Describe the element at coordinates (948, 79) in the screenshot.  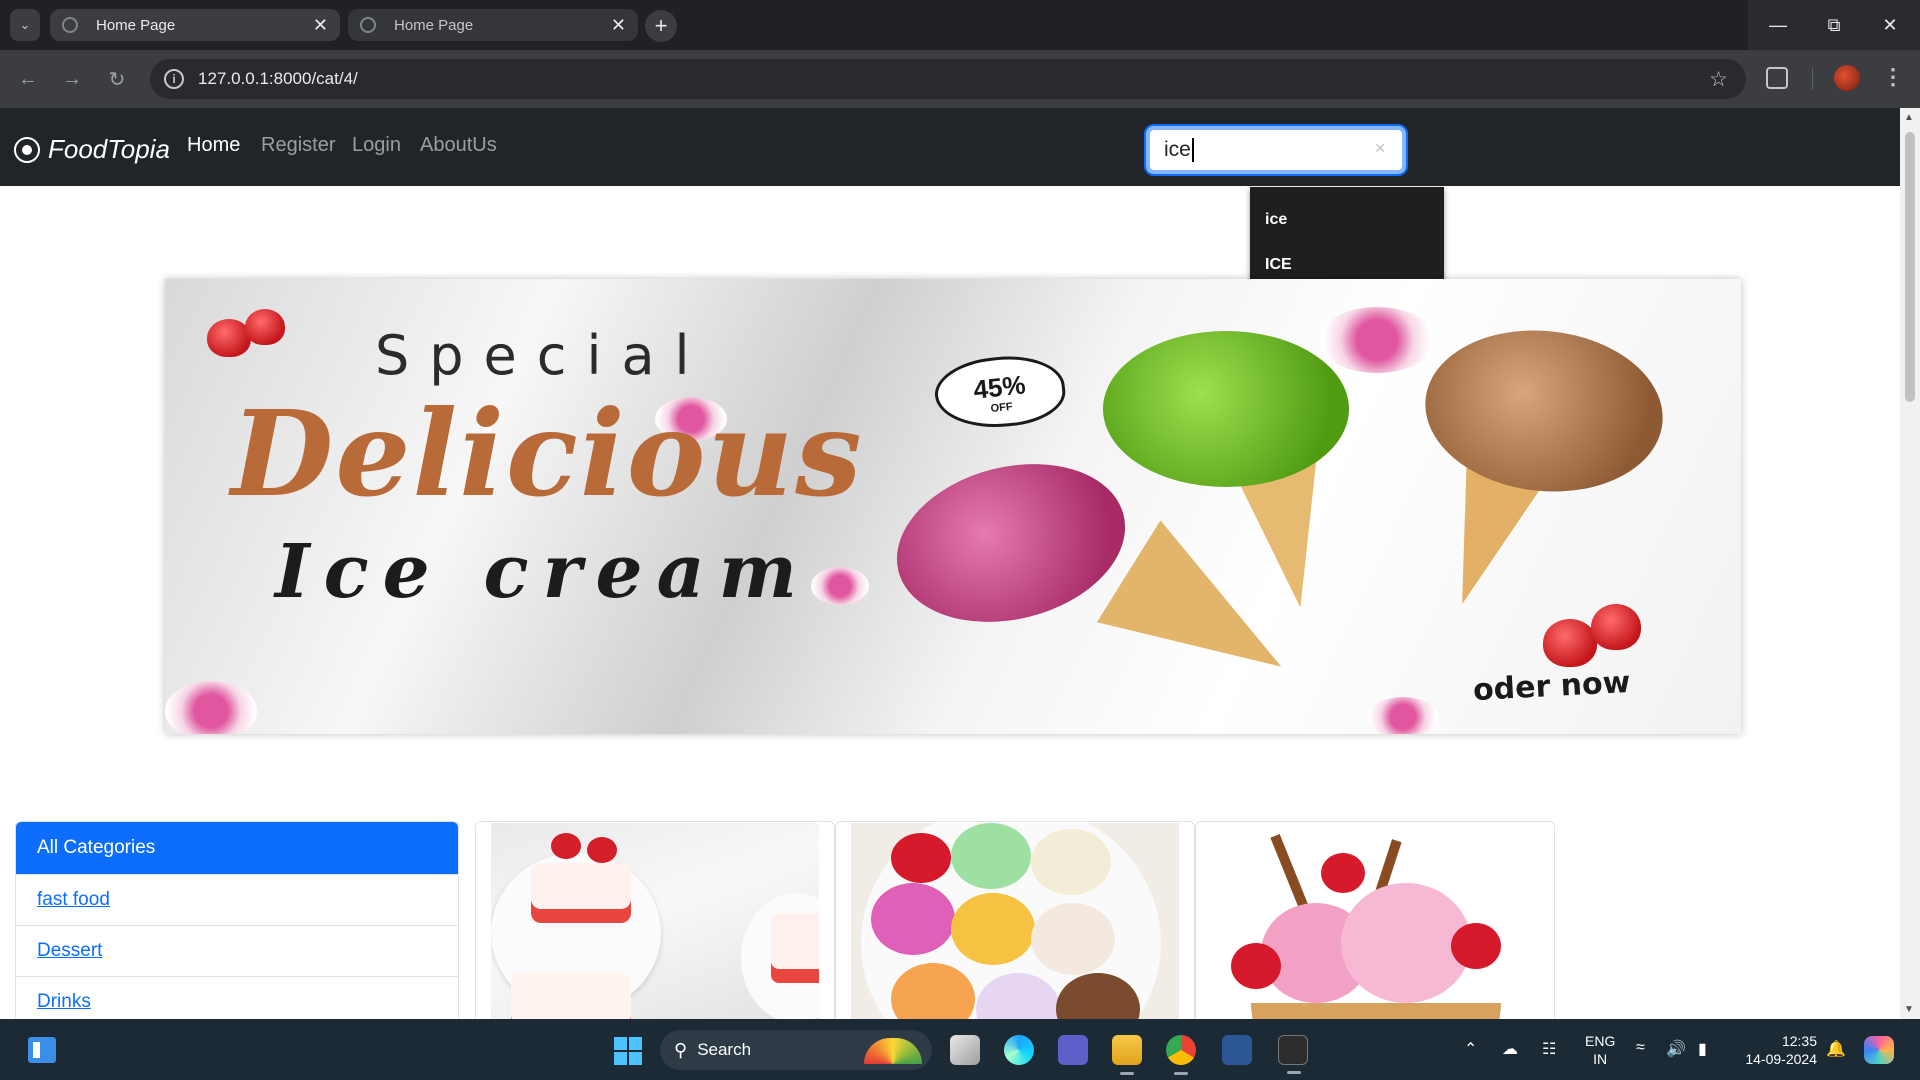
I see `address-bar: i 127.0.0.1:8000/cat/4/ ☆` at that location.